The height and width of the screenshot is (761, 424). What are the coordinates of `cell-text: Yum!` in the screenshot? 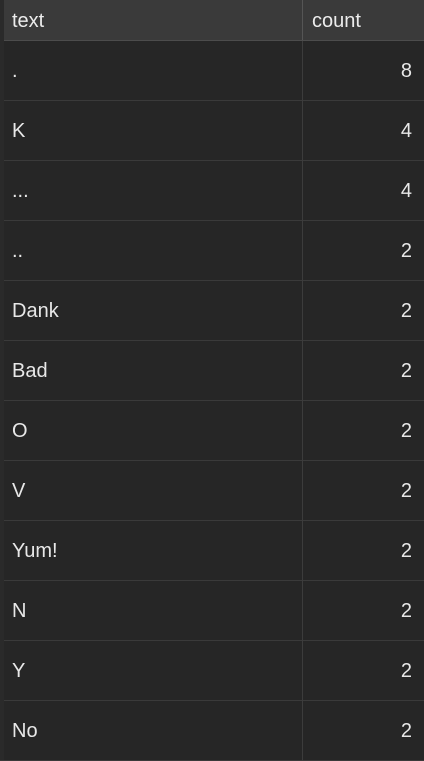 It's located at (151, 551).